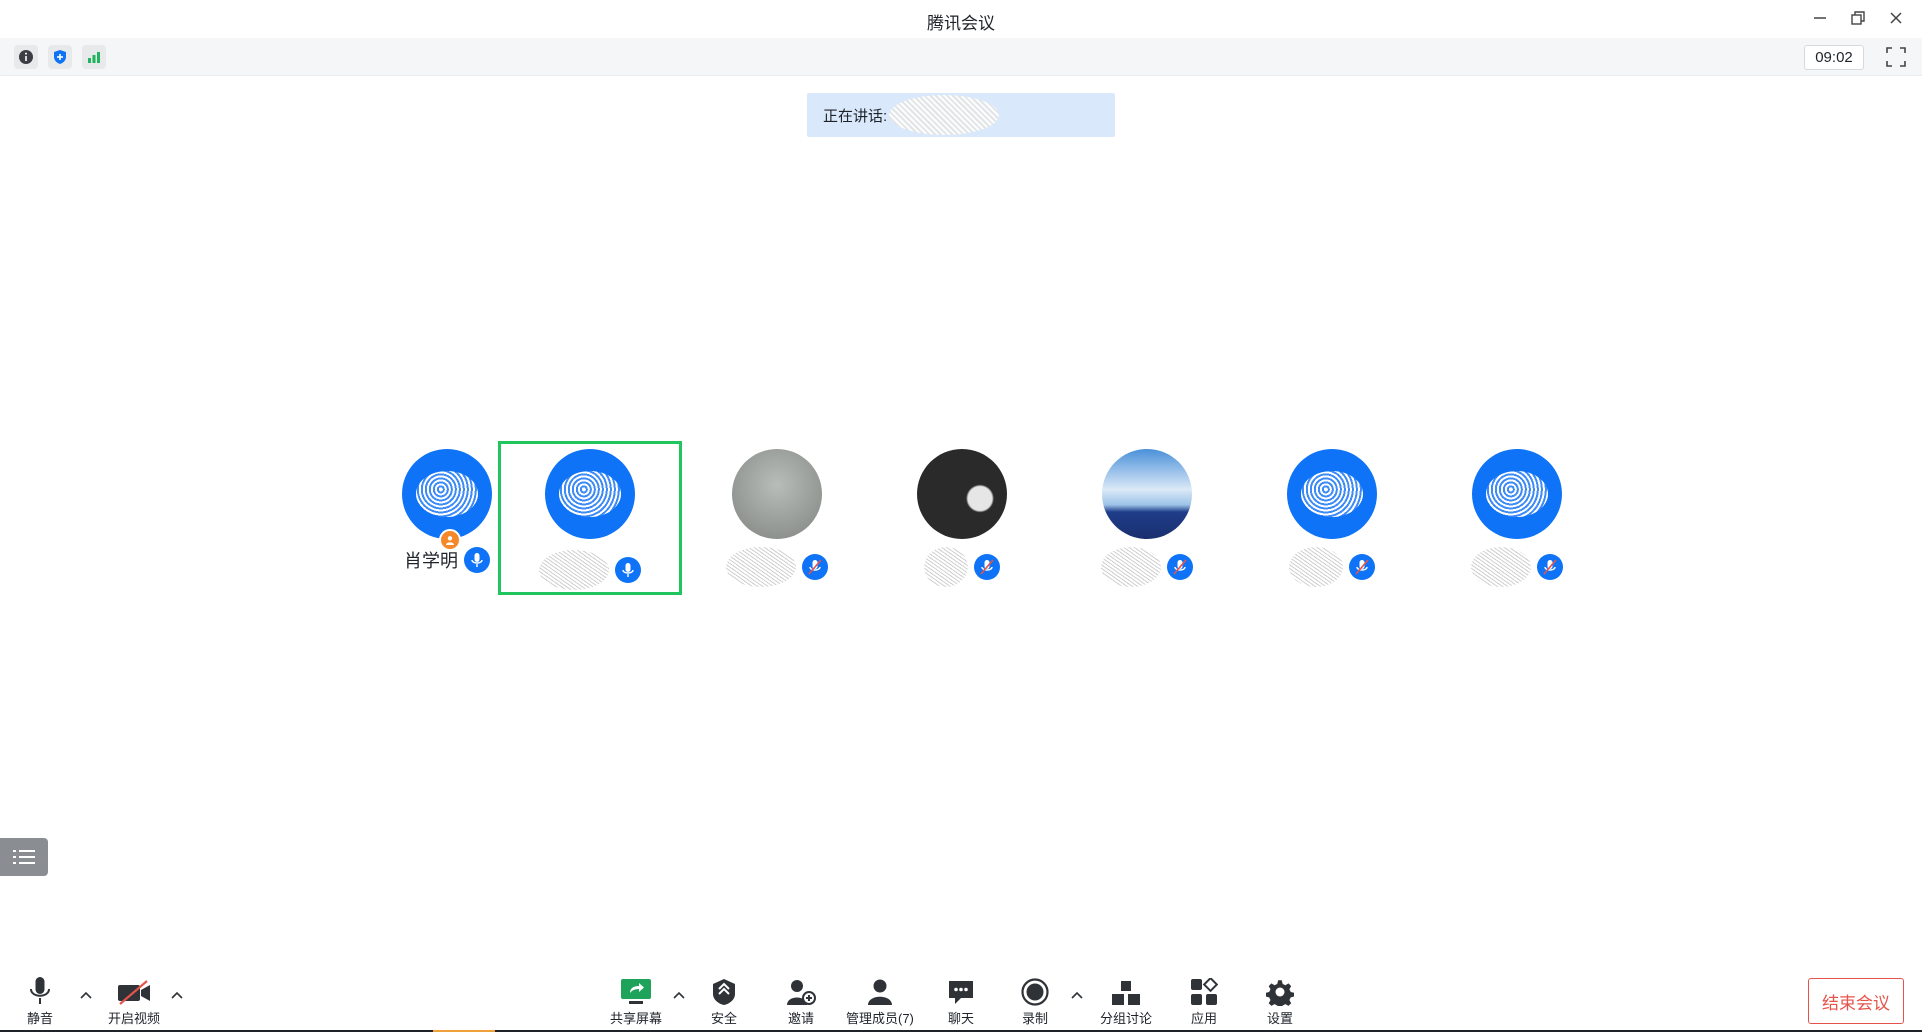 The width and height of the screenshot is (1922, 1032). What do you see at coordinates (636, 990) in the screenshot?
I see `share-screen-icon` at bounding box center [636, 990].